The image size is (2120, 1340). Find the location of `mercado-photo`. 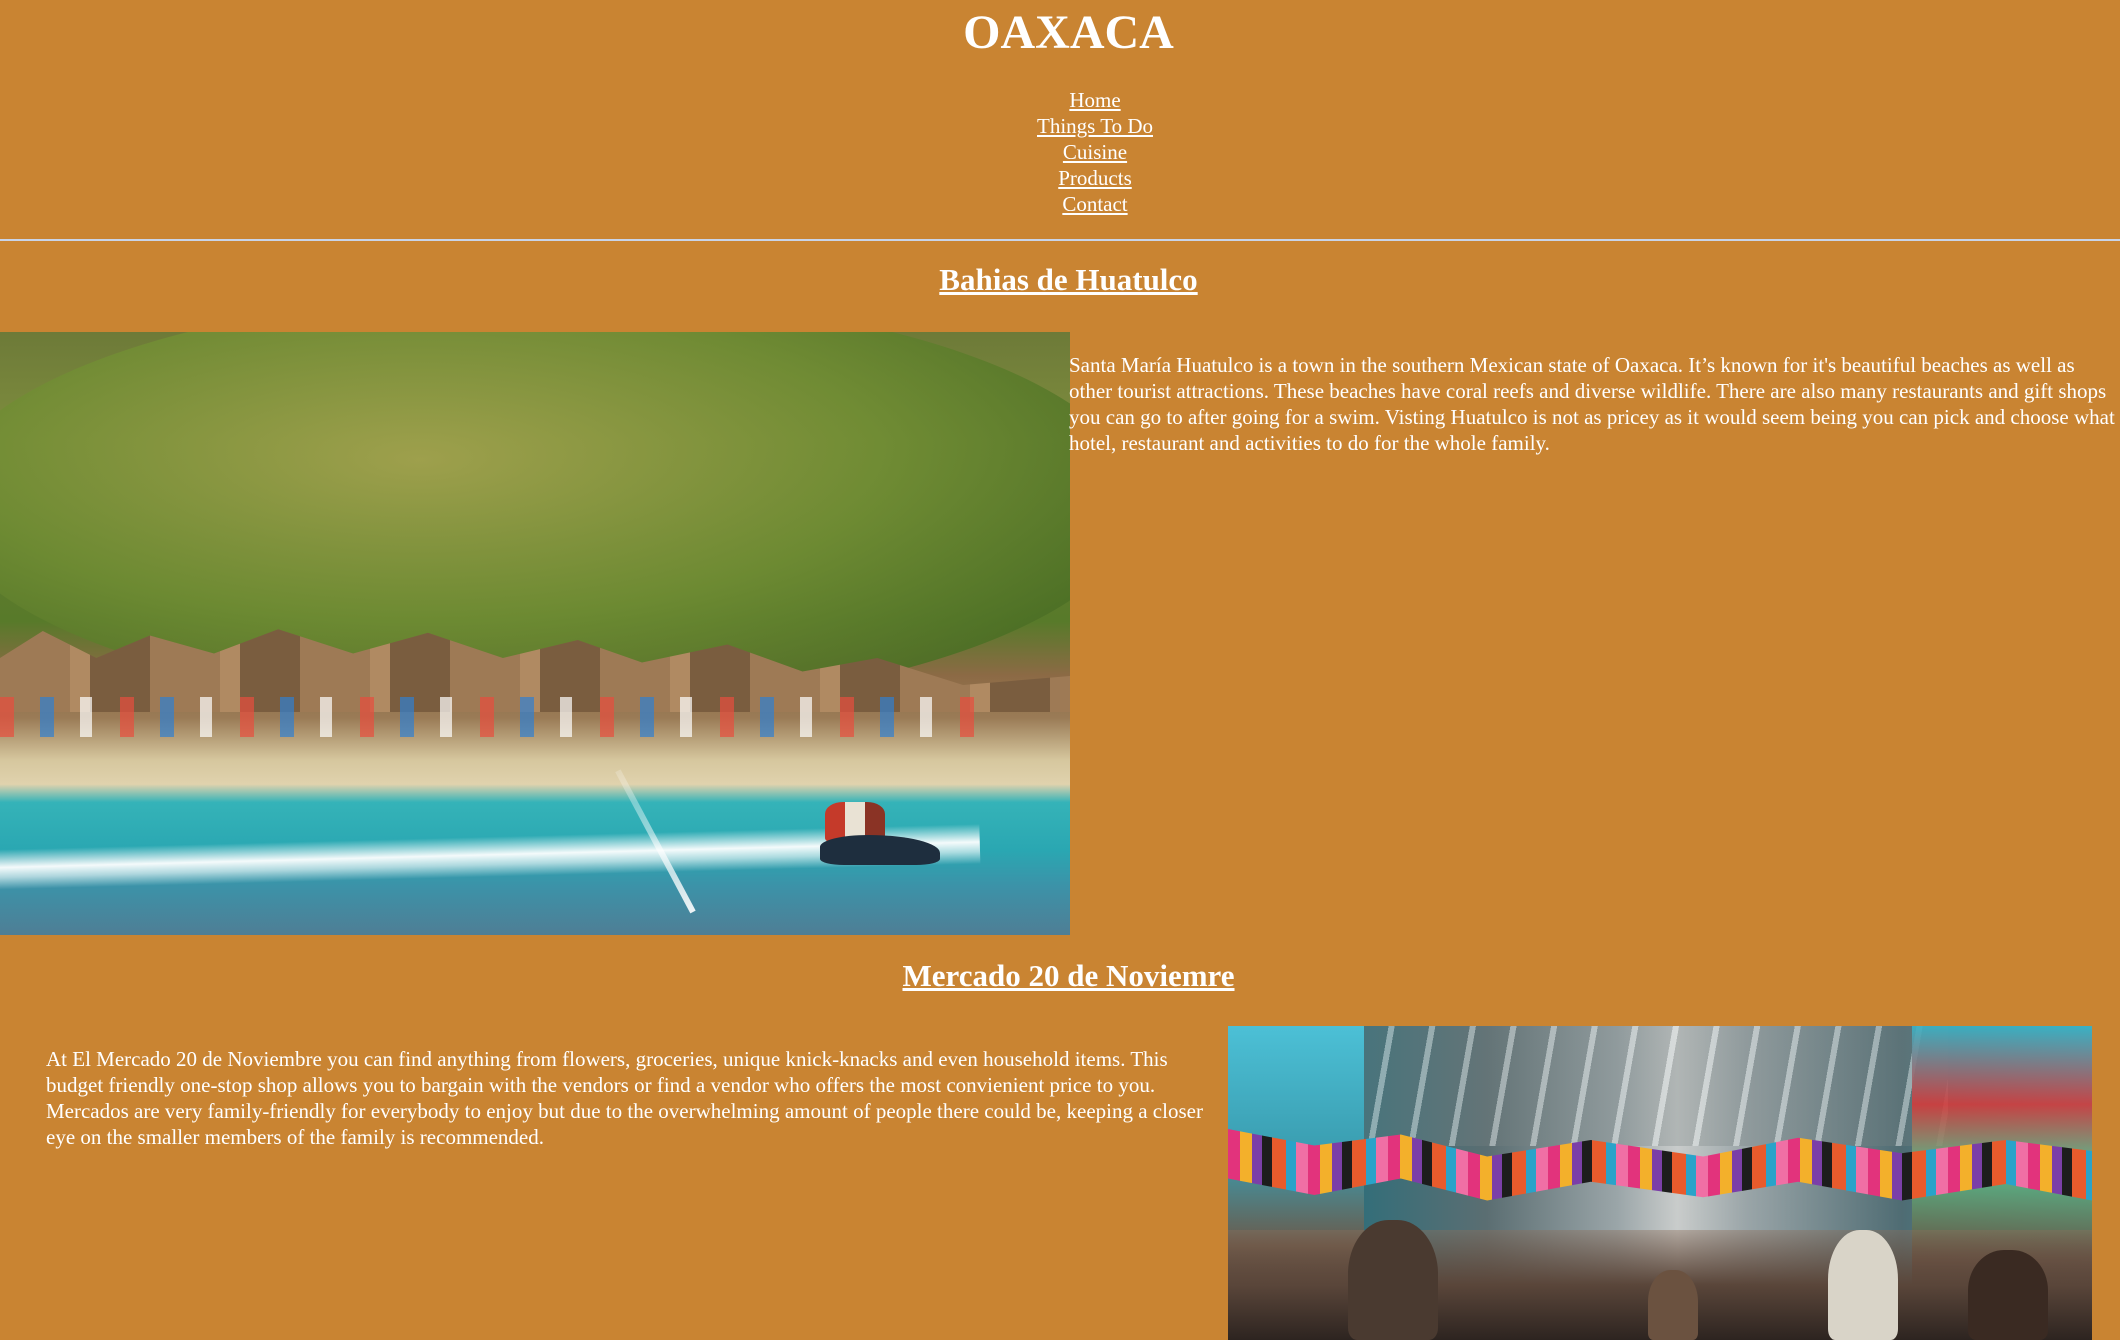

mercado-photo is located at coordinates (1660, 1183).